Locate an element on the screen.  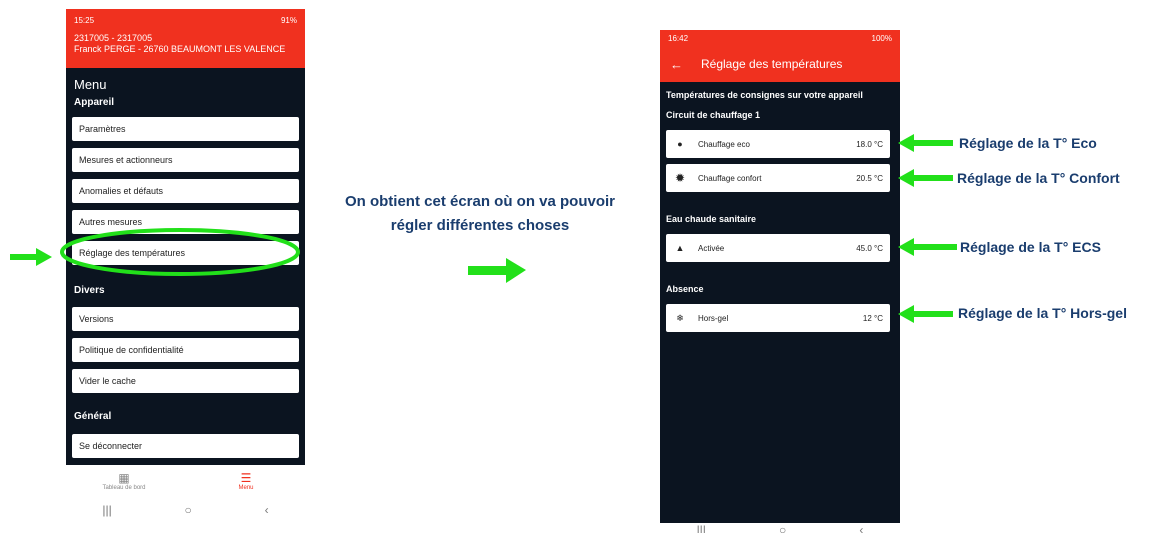
snowflake-warning-icon: ❄ is located at coordinates (680, 317).